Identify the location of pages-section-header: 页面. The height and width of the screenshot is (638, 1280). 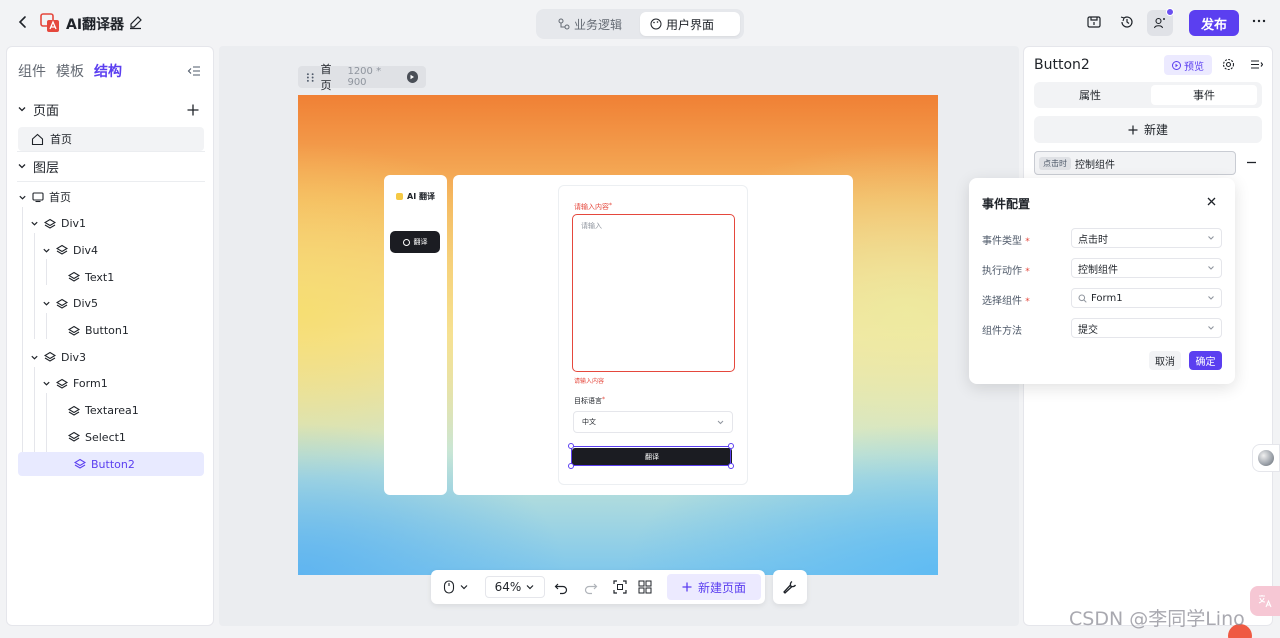
(38, 109).